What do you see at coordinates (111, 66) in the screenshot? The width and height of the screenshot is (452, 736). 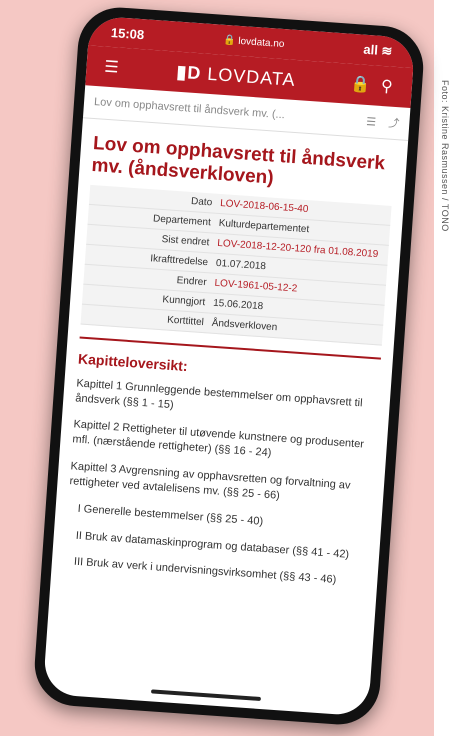 I see `menu-icon: ☰` at bounding box center [111, 66].